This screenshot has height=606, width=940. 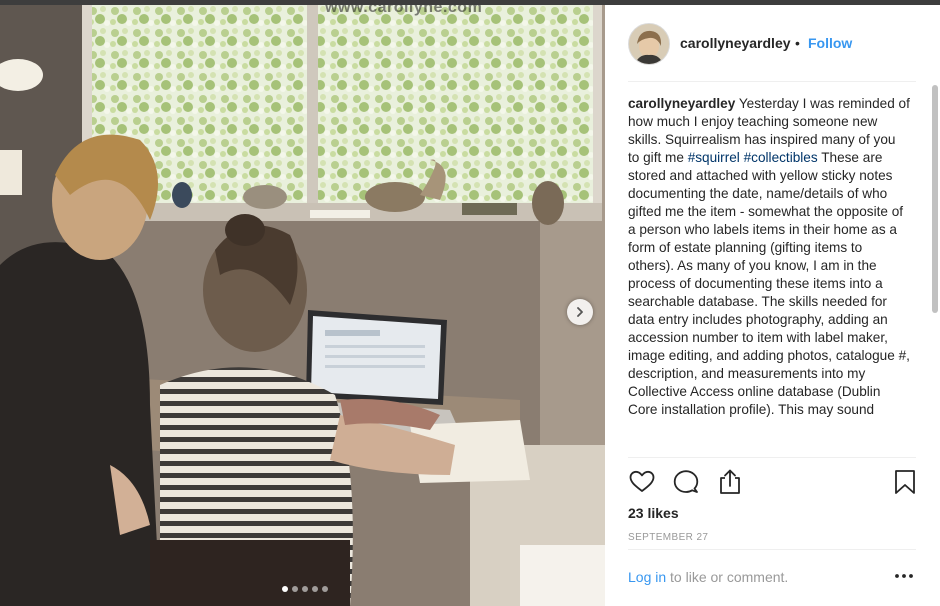 I want to click on caption-scrollbar, so click(x=935, y=199).